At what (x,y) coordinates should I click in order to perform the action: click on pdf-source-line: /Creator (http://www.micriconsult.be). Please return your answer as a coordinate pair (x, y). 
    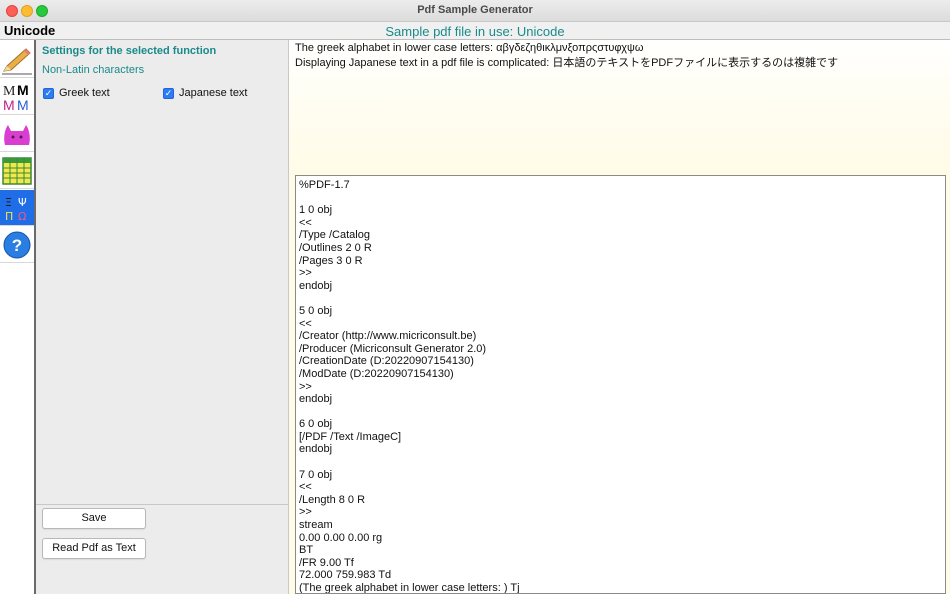
    Looking at the image, I should click on (388, 336).